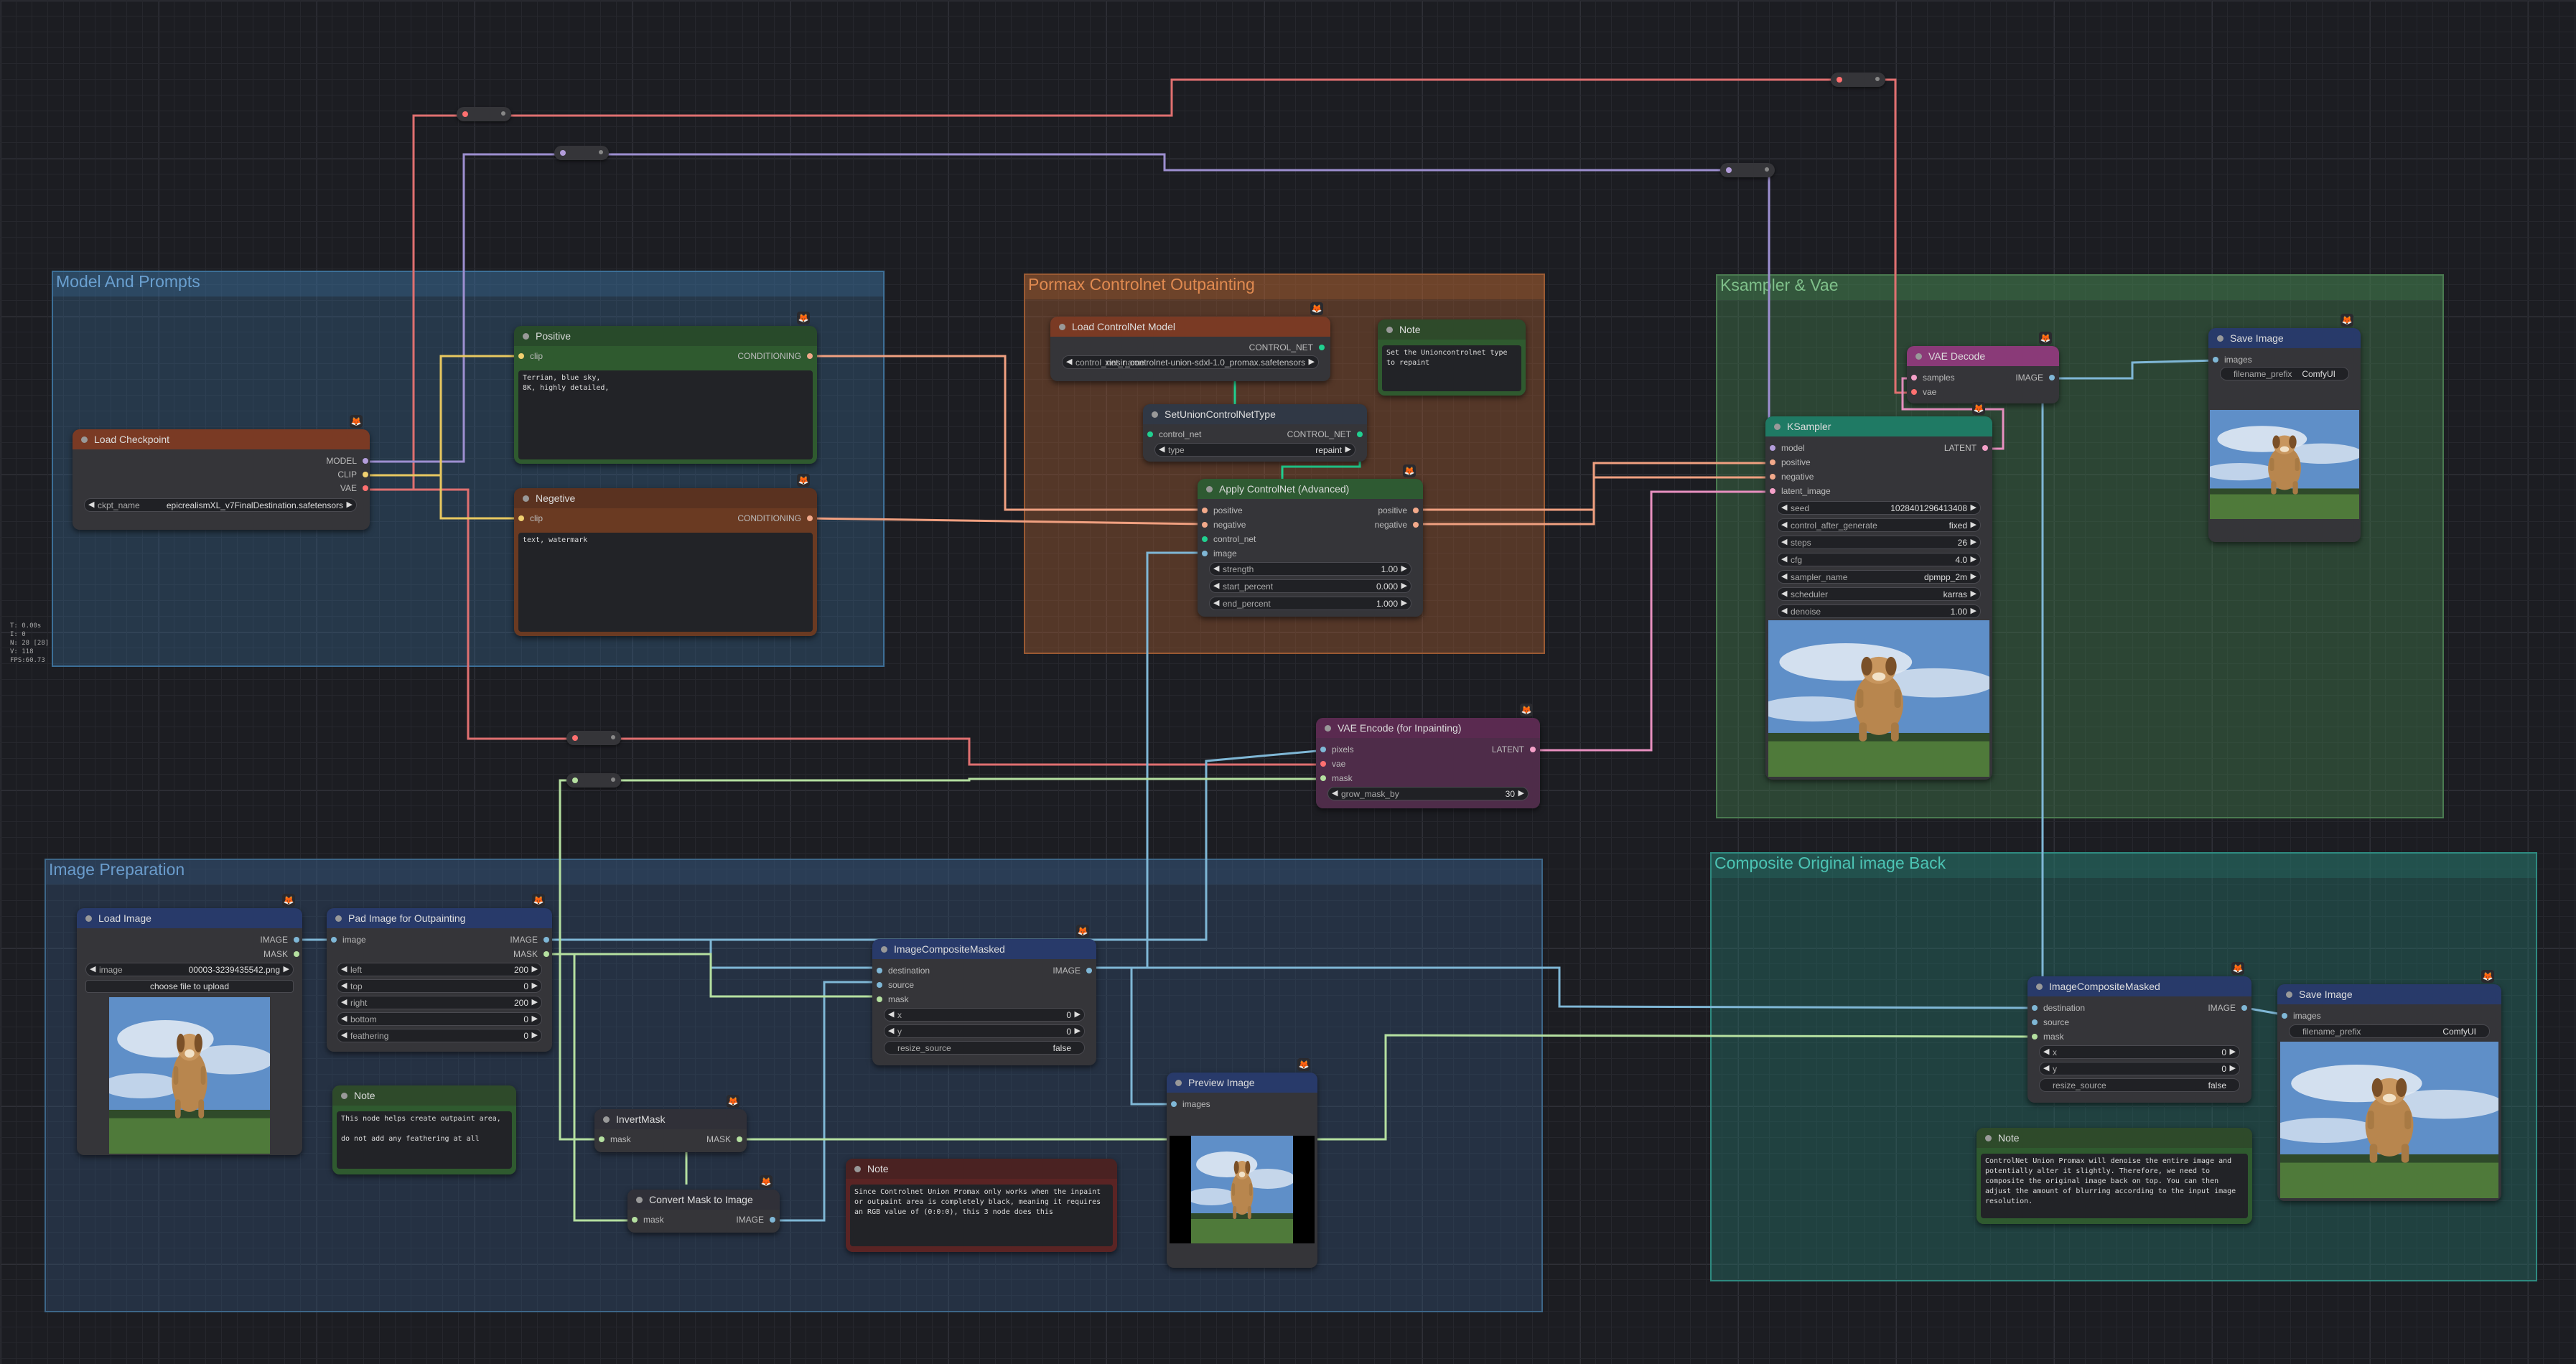 This screenshot has height=1364, width=2576. Describe the element at coordinates (703, 1204) in the screenshot. I see `node-convert-mask: 🦊 Convert Mask to Image mask IMAGE` at that location.